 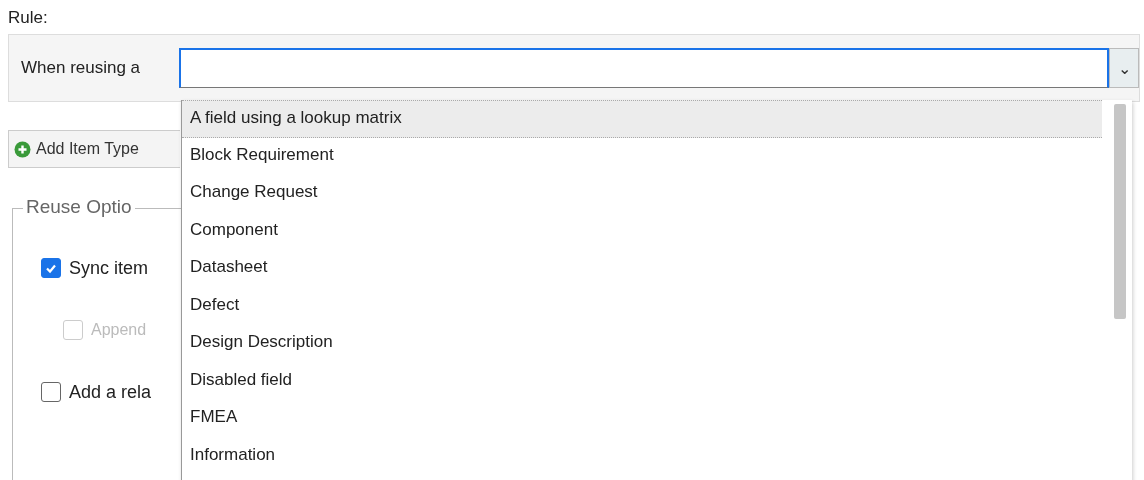 I want to click on dropdown-option: Component, so click(x=642, y=231).